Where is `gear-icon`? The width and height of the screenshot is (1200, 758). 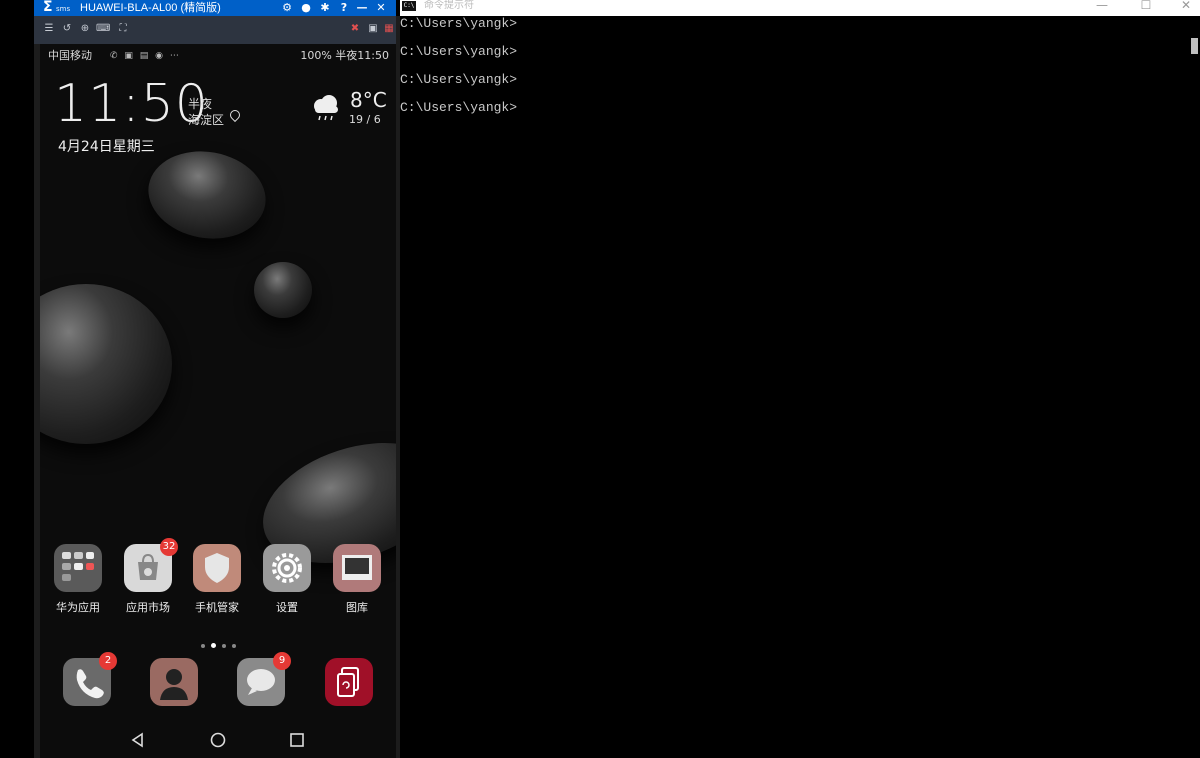
gear-icon is located at coordinates (287, 568).